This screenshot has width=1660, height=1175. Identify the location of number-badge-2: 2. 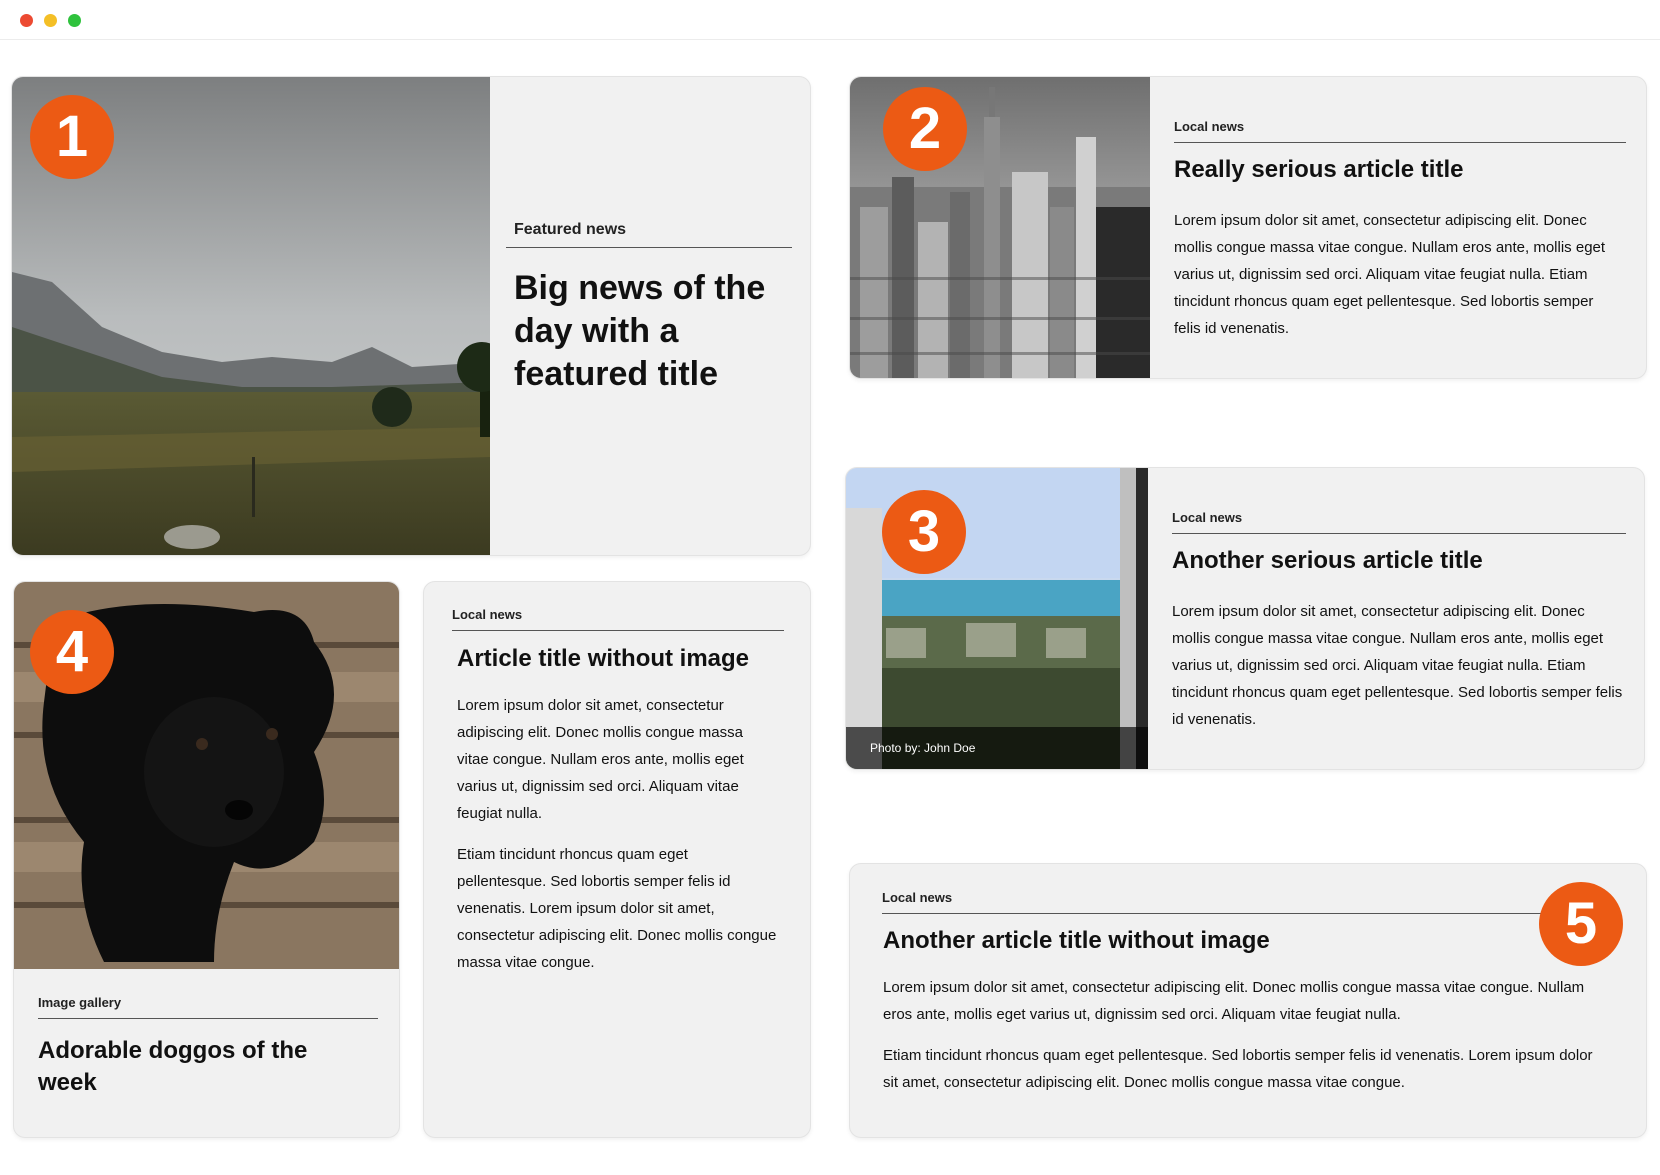
(925, 129).